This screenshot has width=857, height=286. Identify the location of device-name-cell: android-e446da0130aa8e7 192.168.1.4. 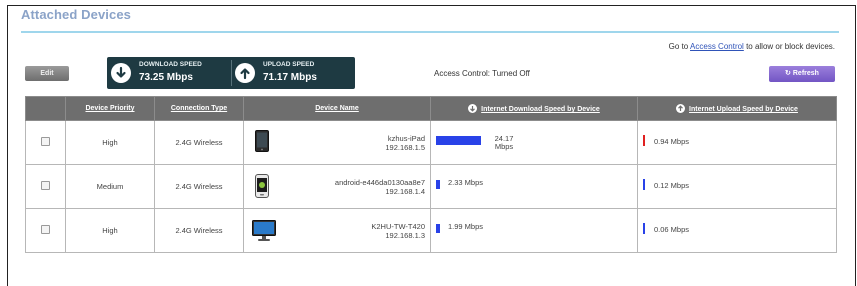
(337, 186).